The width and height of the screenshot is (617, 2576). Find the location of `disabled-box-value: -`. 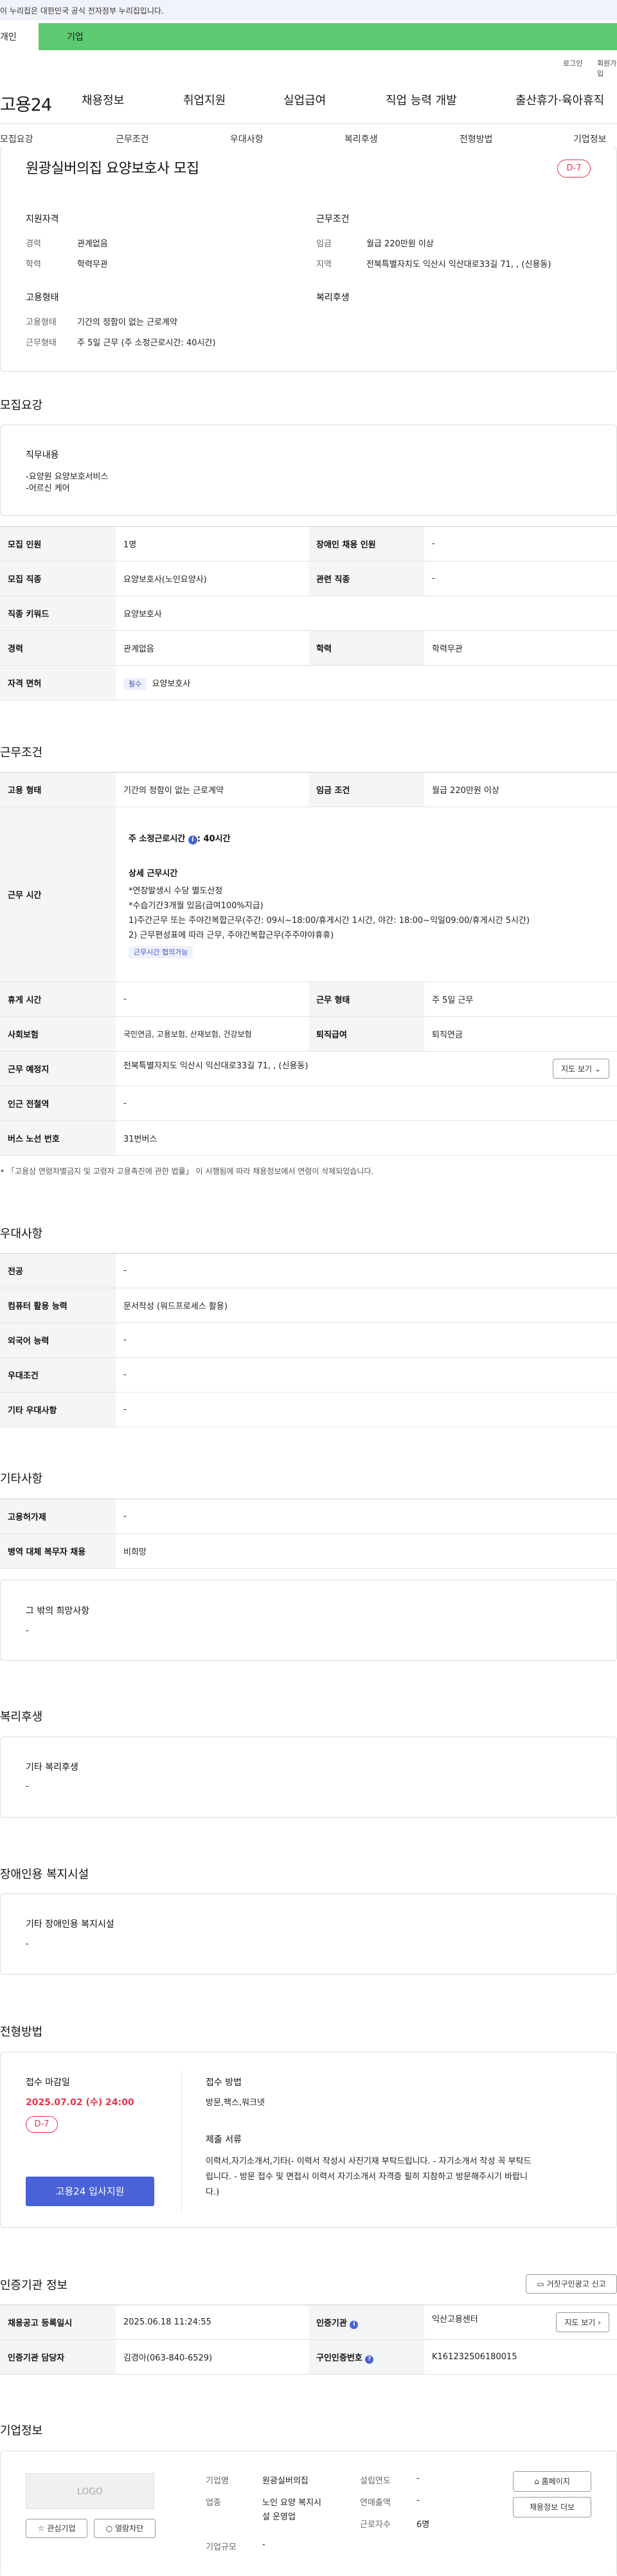

disabled-box-value: - is located at coordinates (27, 1944).